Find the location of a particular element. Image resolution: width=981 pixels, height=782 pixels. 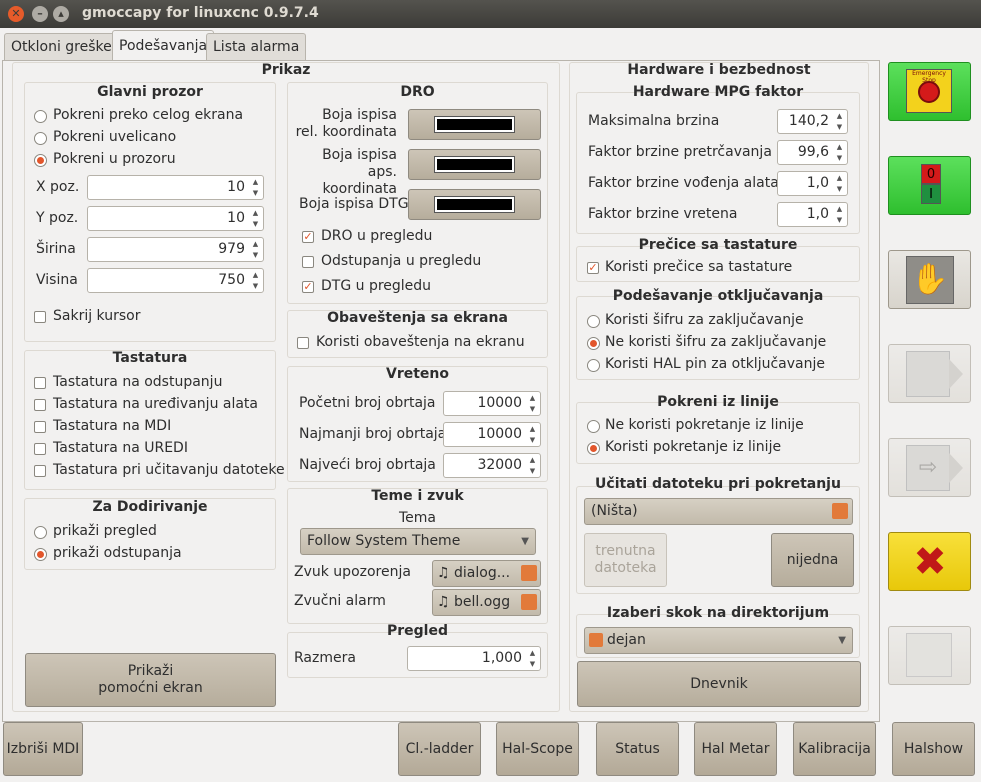

user-tabs-button is located at coordinates (929, 655).